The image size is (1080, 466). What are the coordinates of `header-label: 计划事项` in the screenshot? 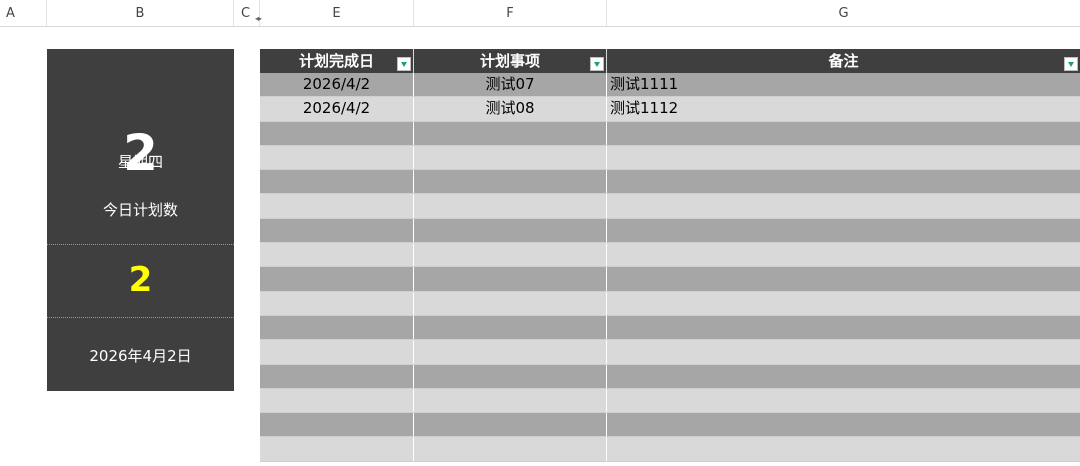 It's located at (509, 61).